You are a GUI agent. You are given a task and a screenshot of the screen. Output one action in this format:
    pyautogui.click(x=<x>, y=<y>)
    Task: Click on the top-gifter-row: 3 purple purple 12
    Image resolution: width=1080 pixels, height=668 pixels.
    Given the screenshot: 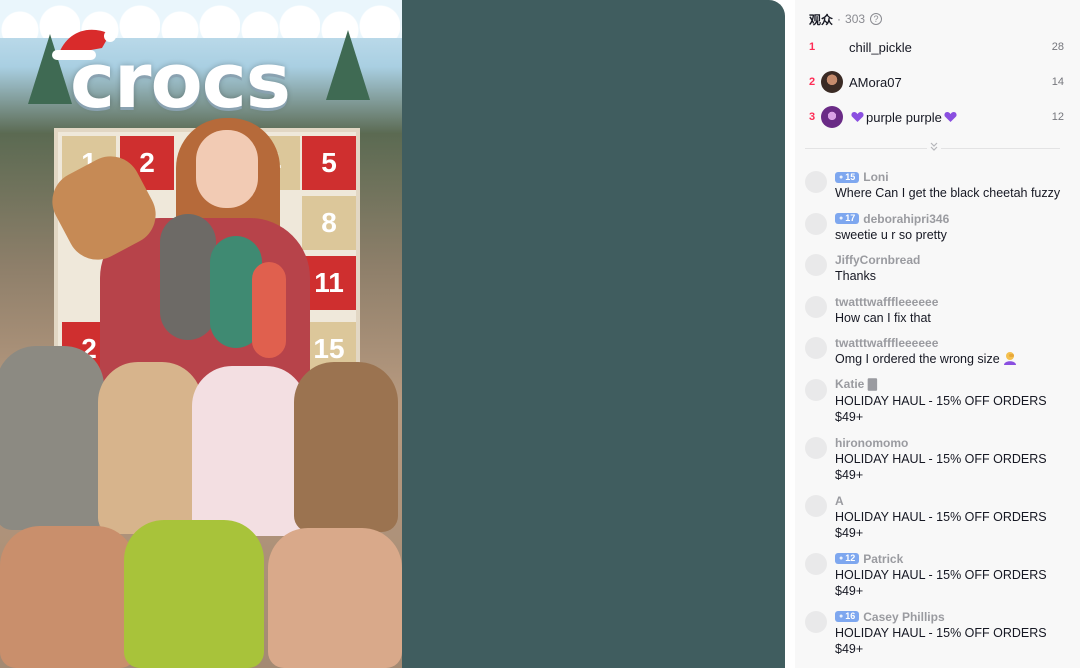 What is the action you would take?
    pyautogui.click(x=936, y=117)
    